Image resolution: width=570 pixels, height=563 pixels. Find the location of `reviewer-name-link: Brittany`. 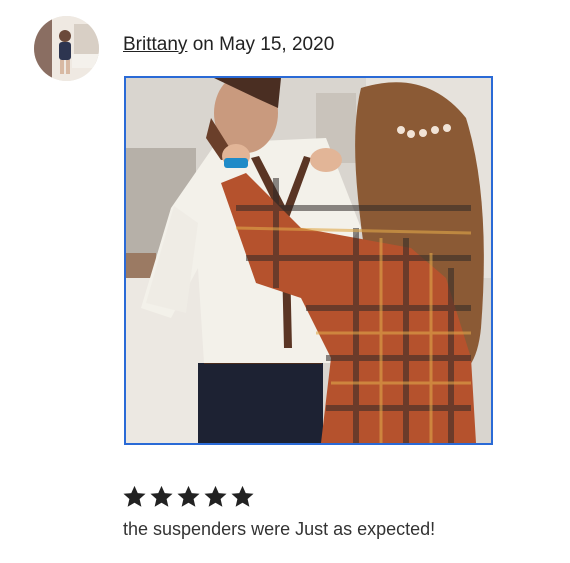

reviewer-name-link: Brittany is located at coordinates (155, 44).